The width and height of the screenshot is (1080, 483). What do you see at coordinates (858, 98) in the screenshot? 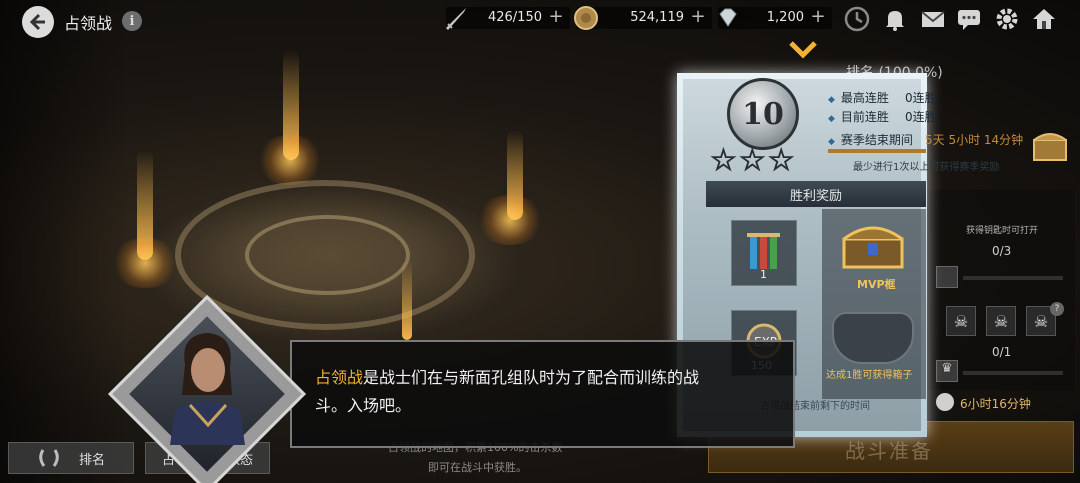
I see `stat-max-streak: ◆ 最高连胜` at bounding box center [858, 98].